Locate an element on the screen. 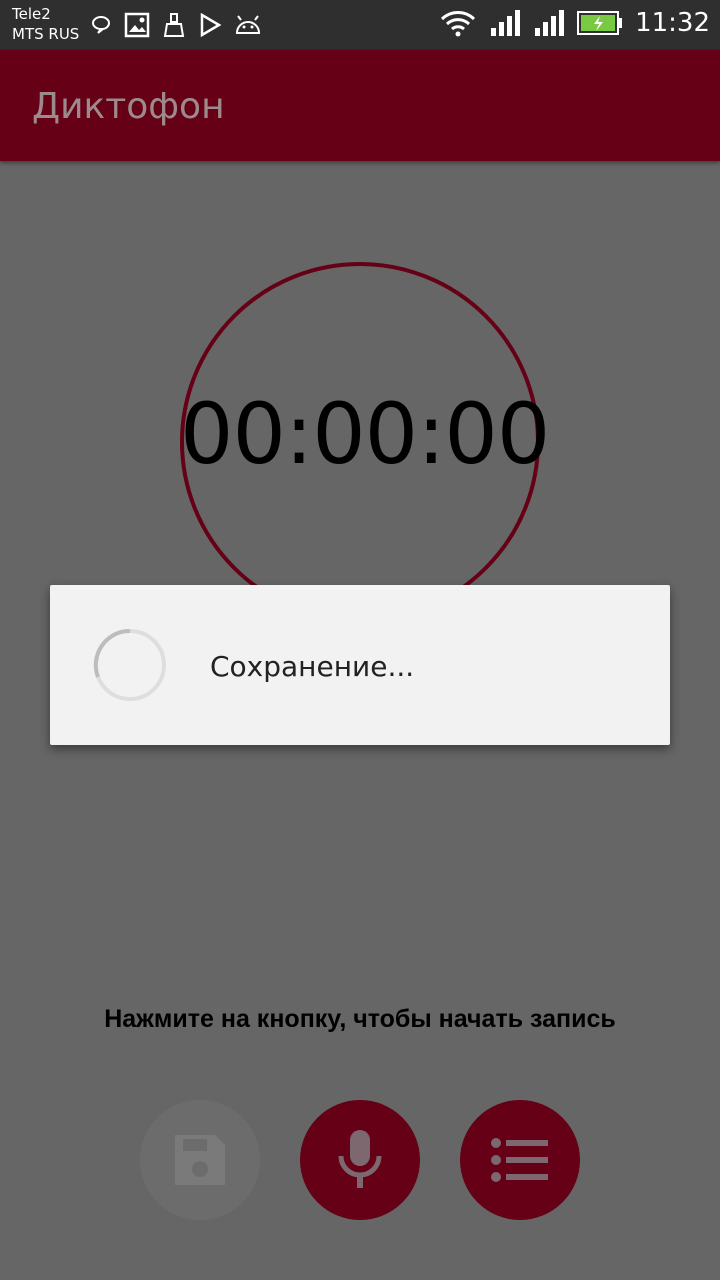 The height and width of the screenshot is (1280, 720). record-button is located at coordinates (360, 1160).